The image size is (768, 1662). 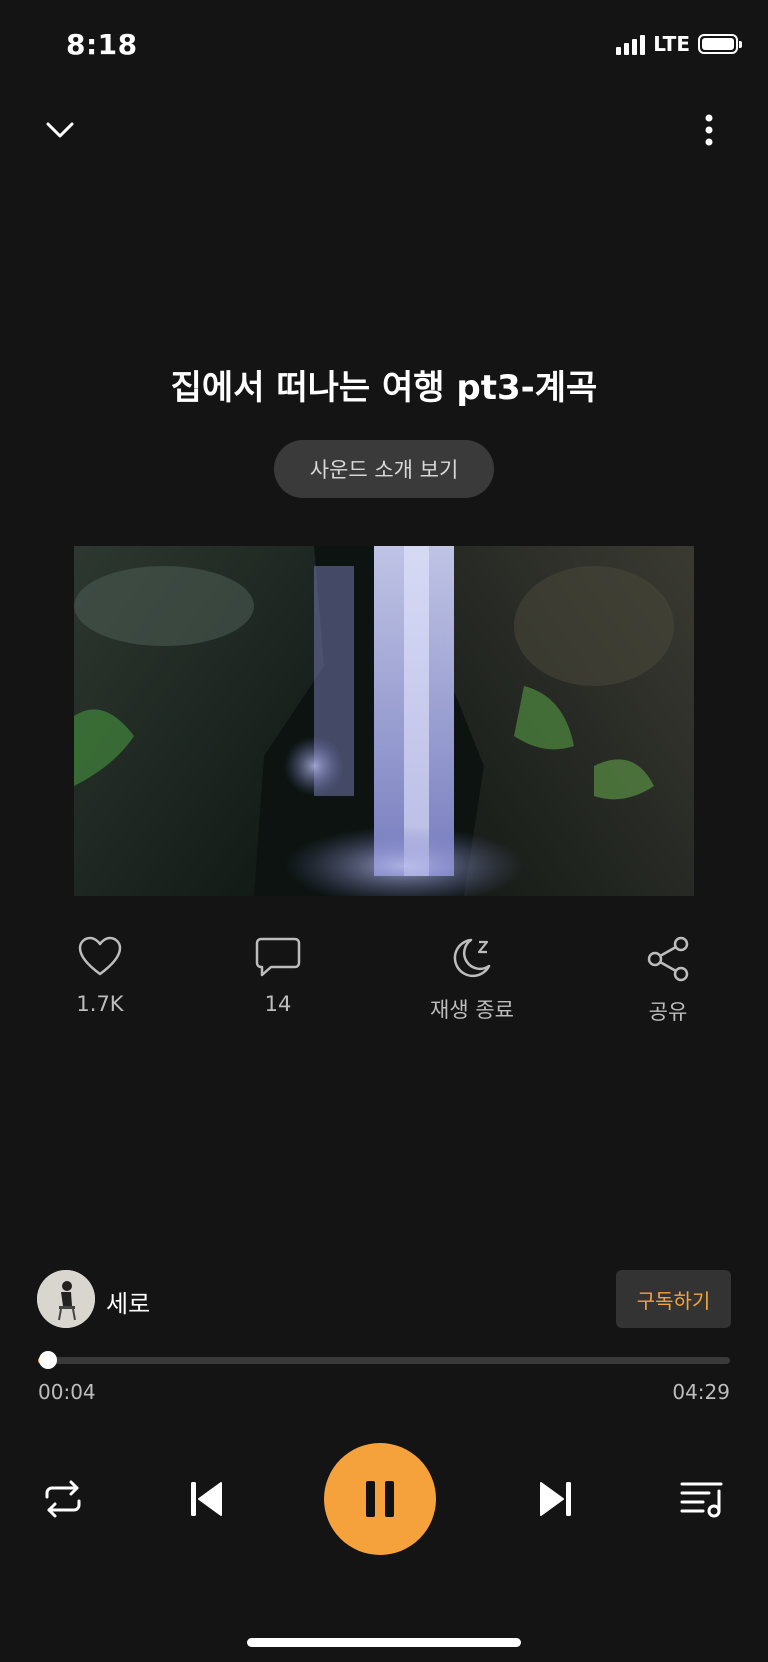 I want to click on status-indicators: LTE, so click(x=679, y=44).